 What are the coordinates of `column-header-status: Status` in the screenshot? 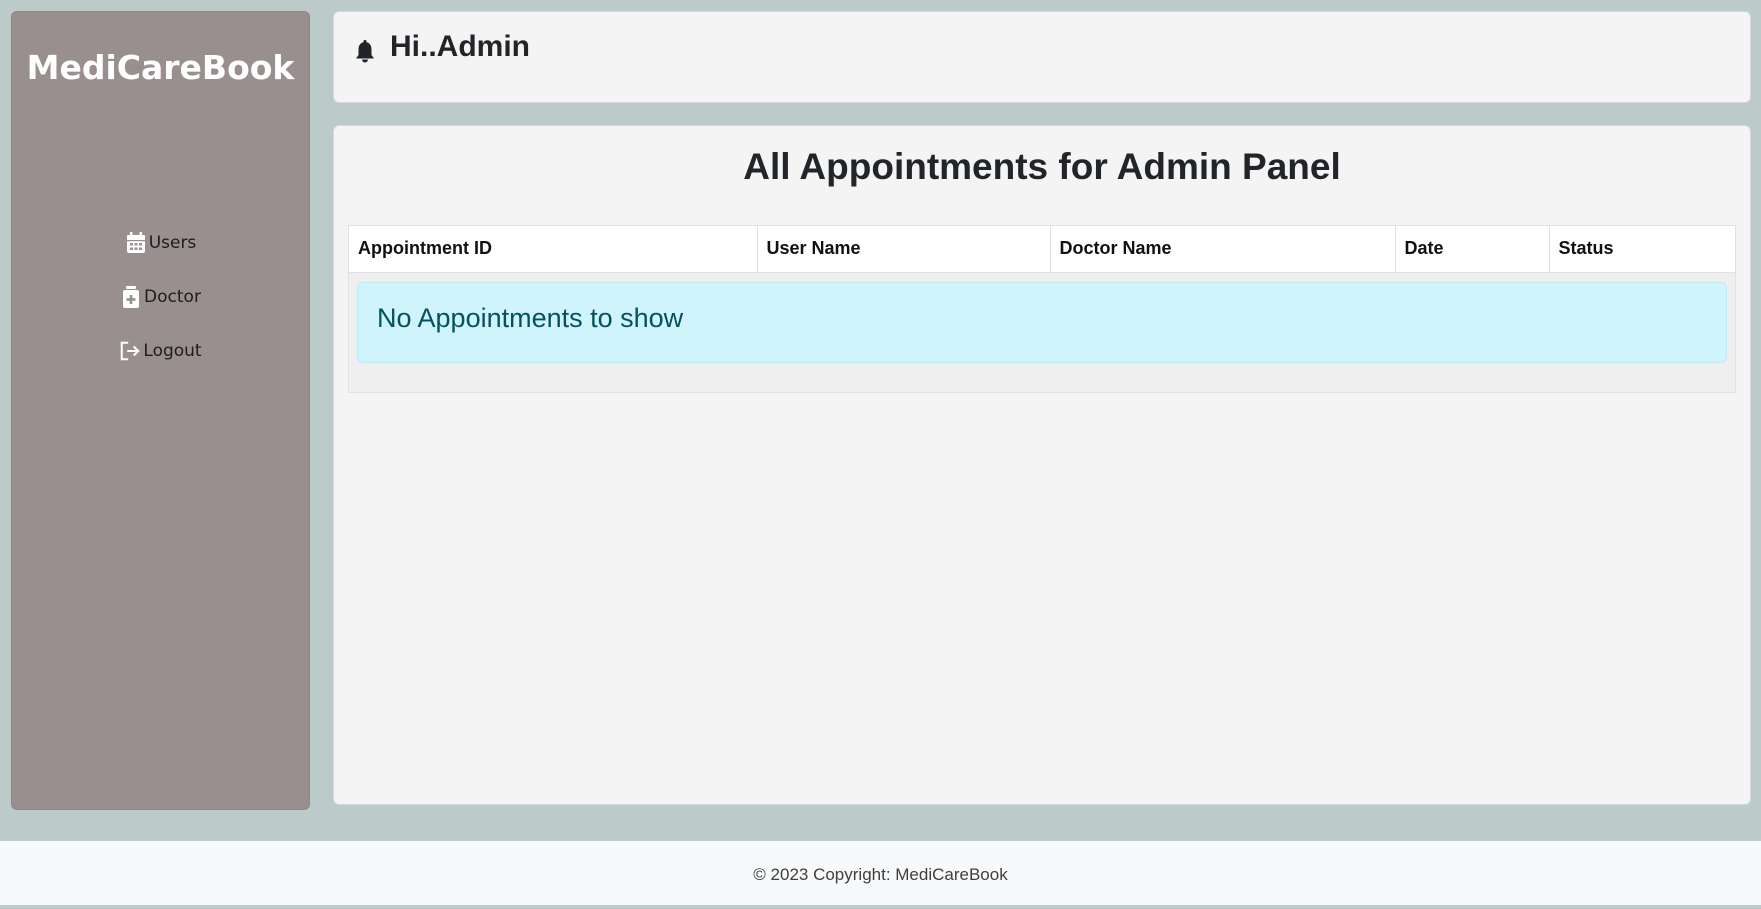 It's located at (1642, 249).